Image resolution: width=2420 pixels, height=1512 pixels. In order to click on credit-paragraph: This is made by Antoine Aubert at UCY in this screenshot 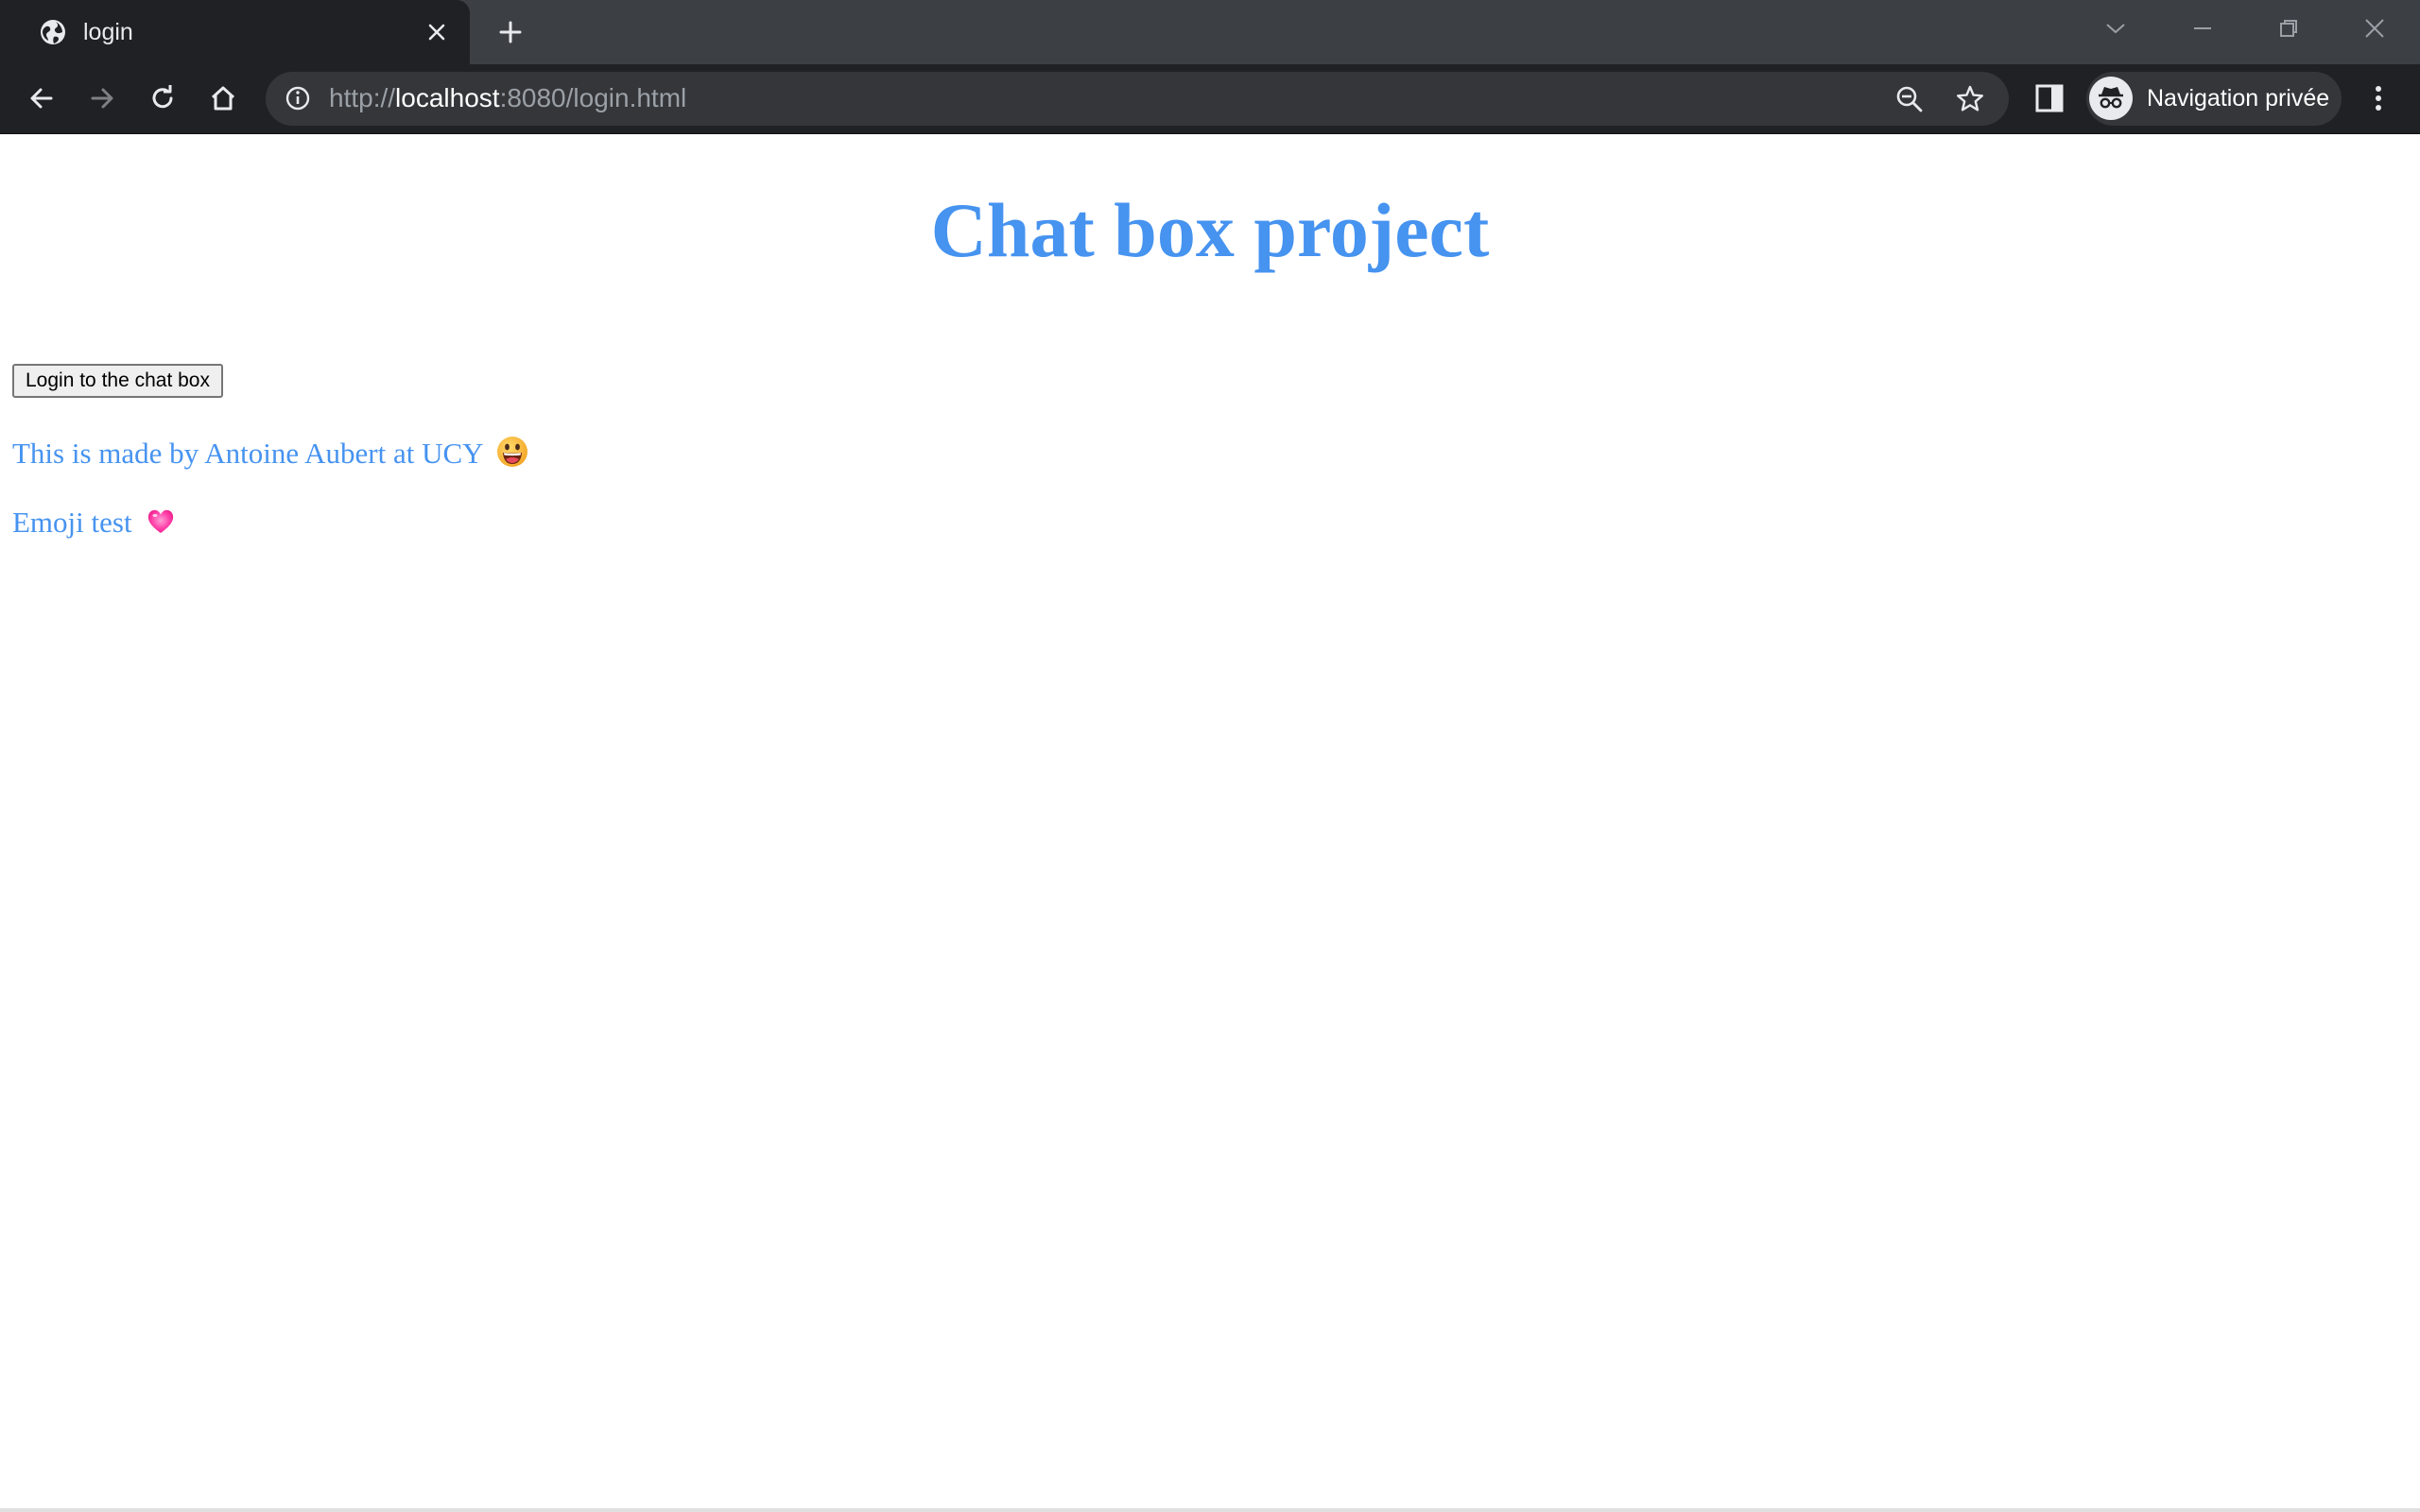, I will do `click(270, 456)`.